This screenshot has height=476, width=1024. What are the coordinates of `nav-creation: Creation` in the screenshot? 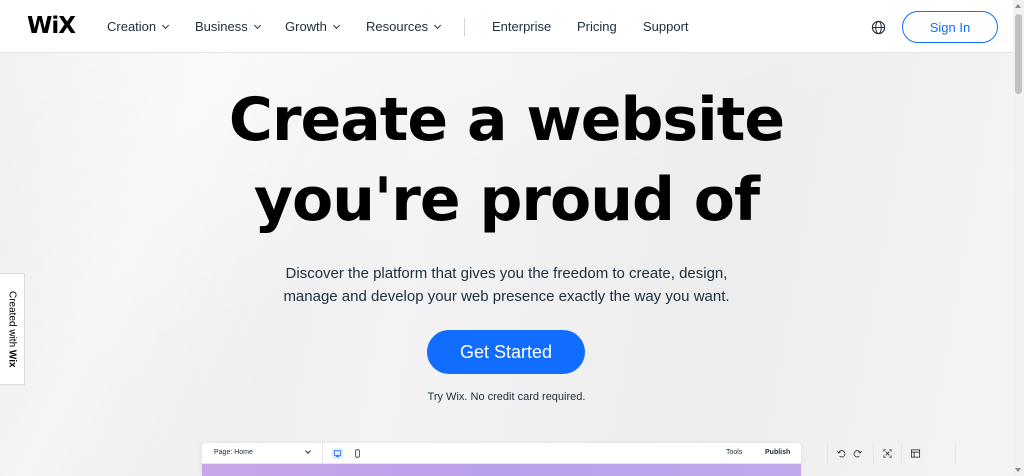 It's located at (138, 26).